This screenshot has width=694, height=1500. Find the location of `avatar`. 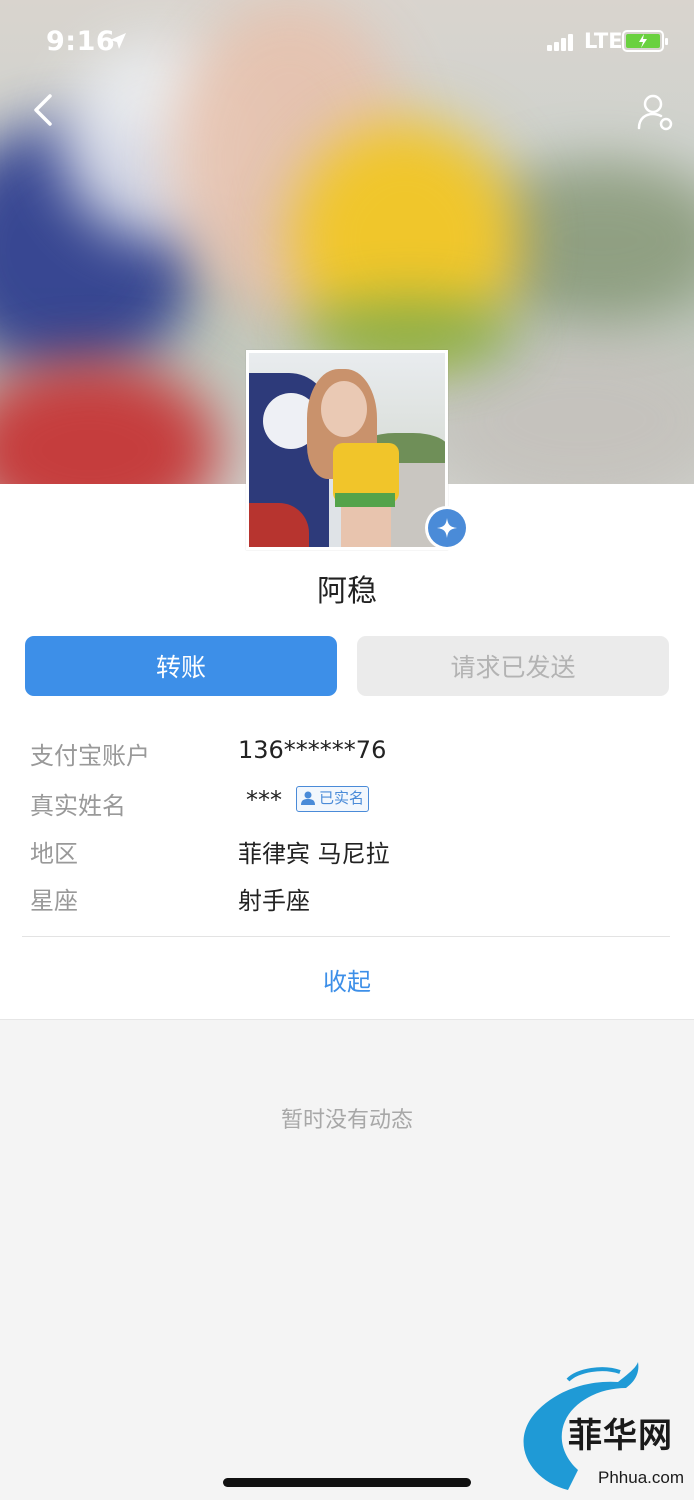

avatar is located at coordinates (347, 450).